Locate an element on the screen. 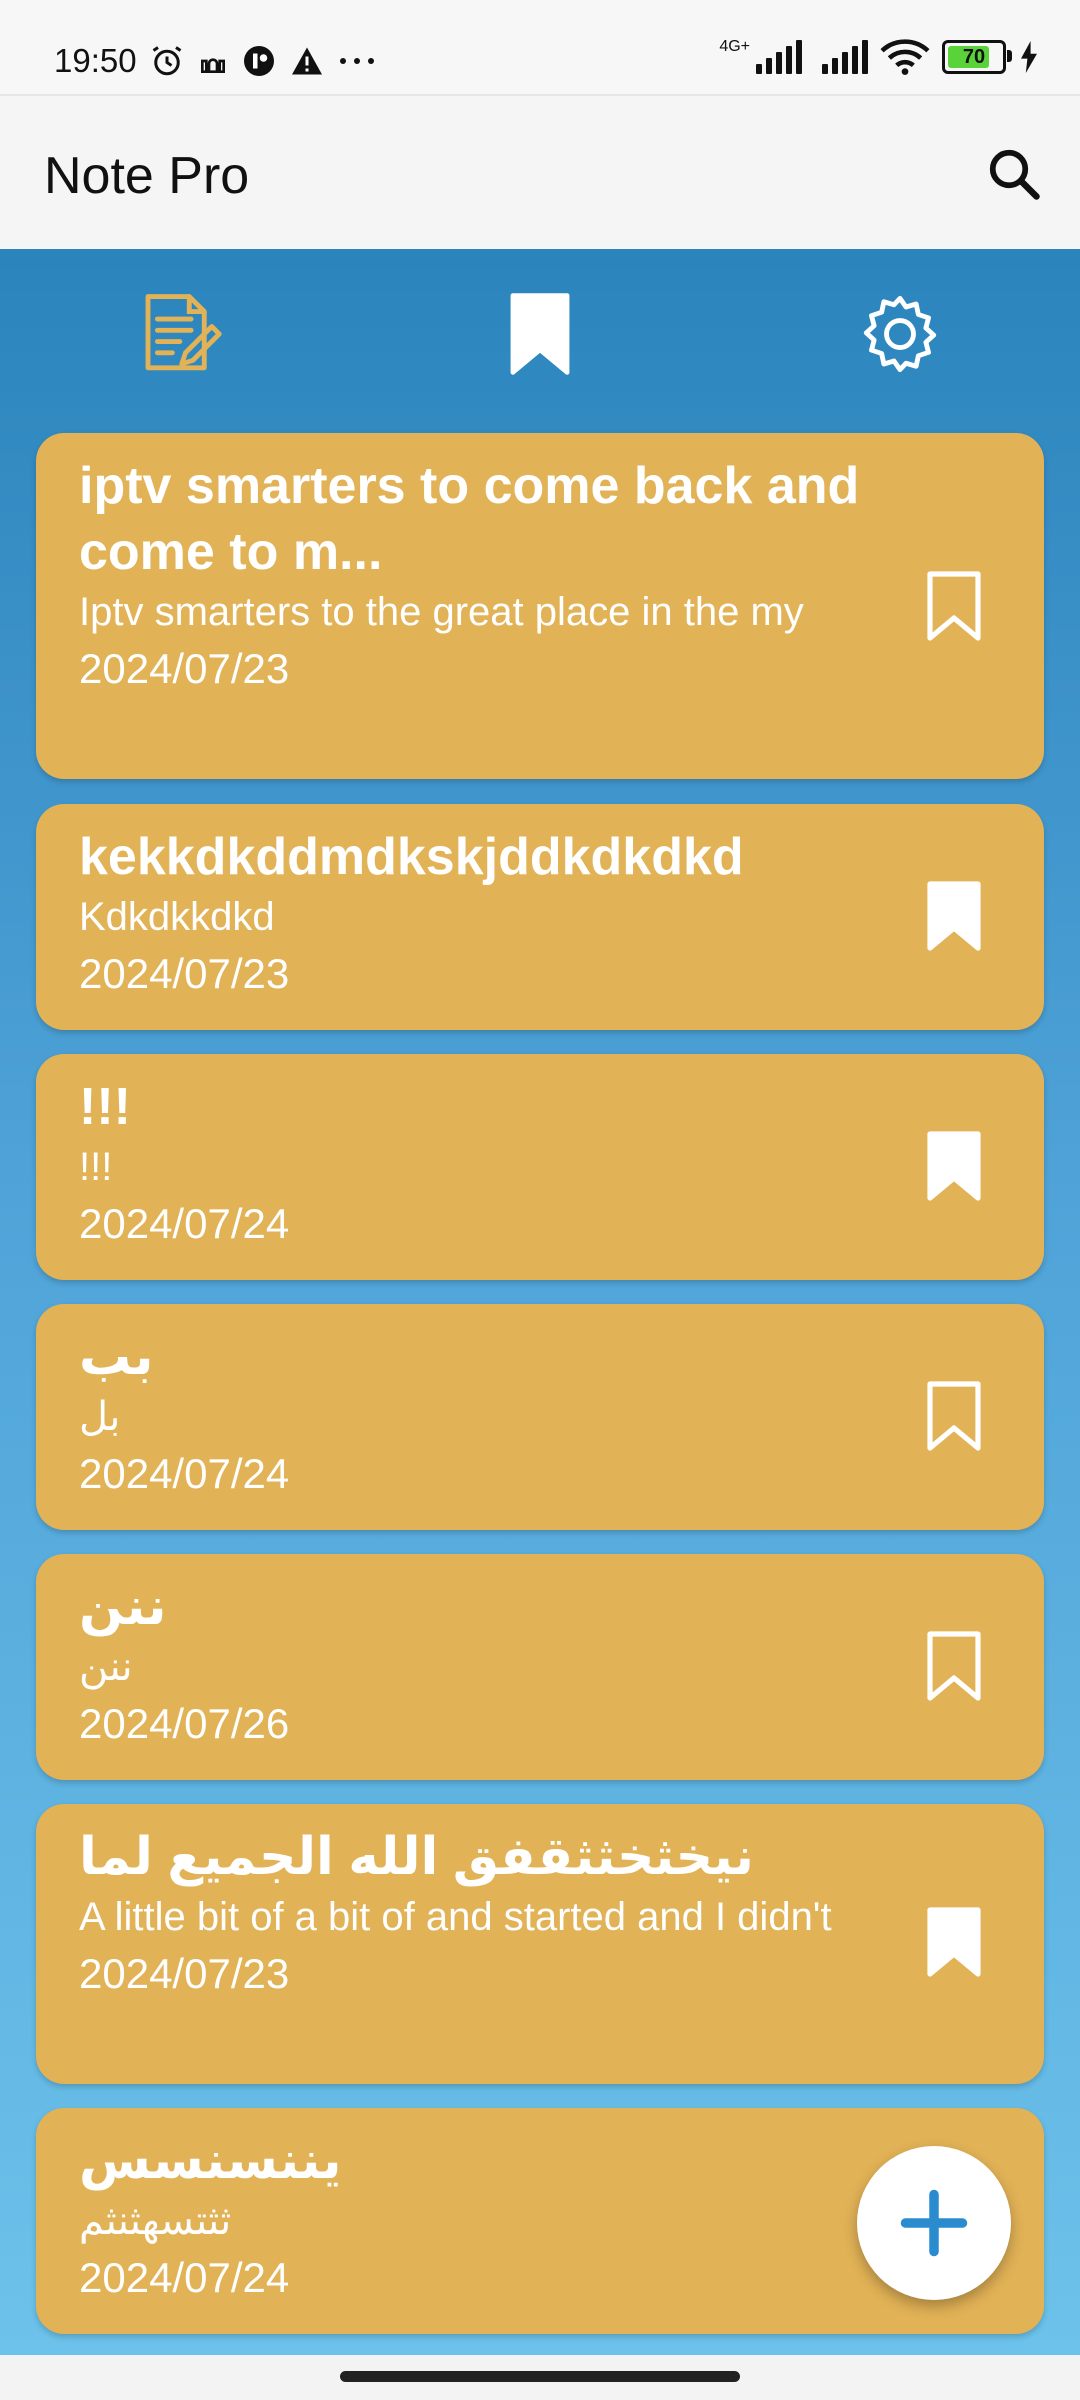  note-title: يننسنسس is located at coordinates (210, 2161).